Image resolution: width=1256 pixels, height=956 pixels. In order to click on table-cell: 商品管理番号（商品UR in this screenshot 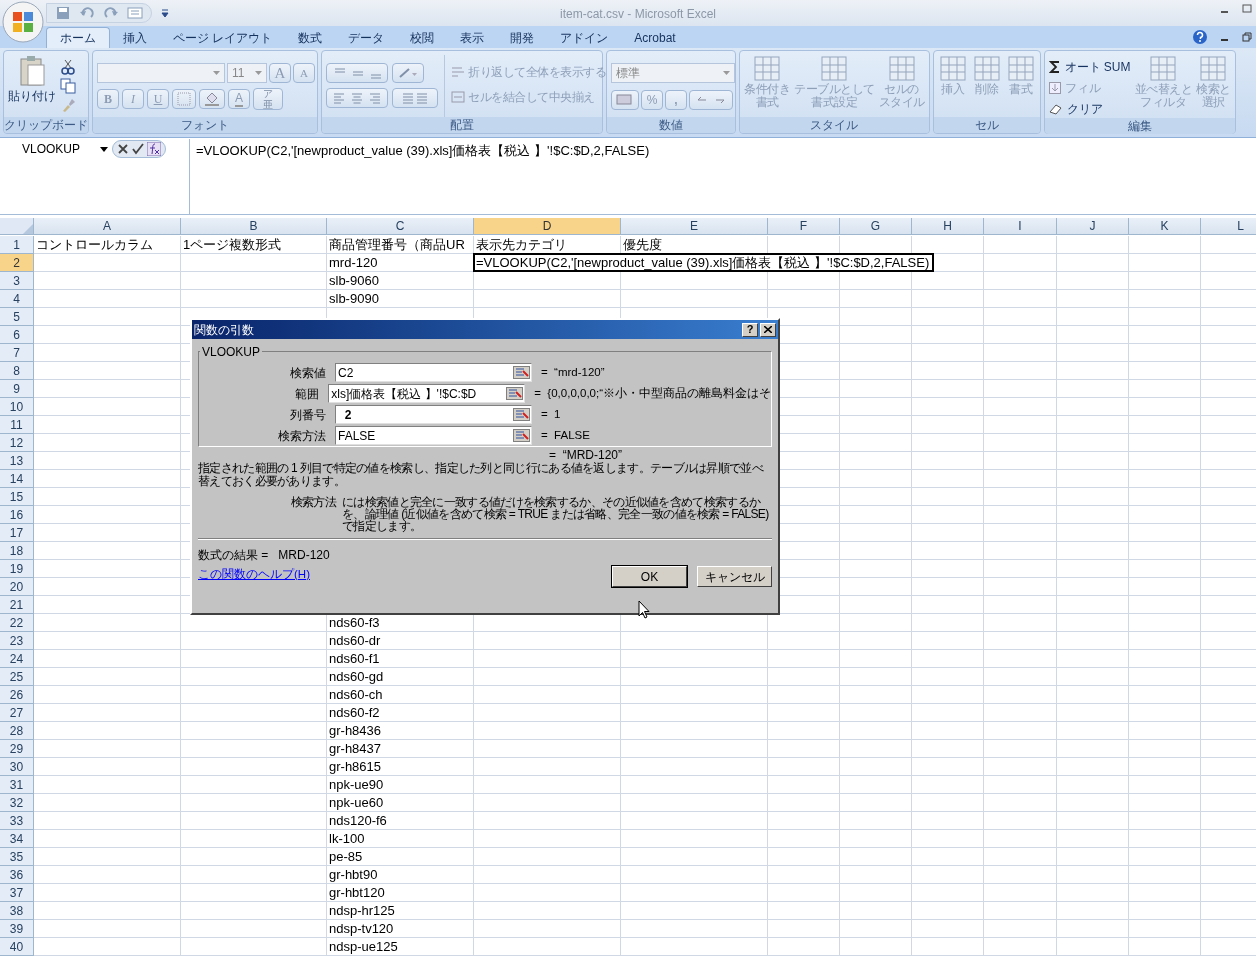, I will do `click(396, 244)`.